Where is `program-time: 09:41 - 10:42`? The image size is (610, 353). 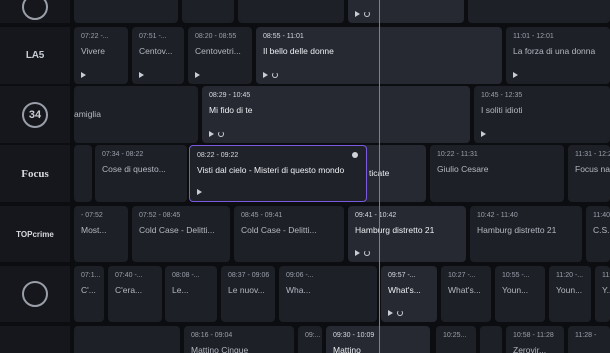
program-time: 09:41 - 10:42 is located at coordinates (376, 215).